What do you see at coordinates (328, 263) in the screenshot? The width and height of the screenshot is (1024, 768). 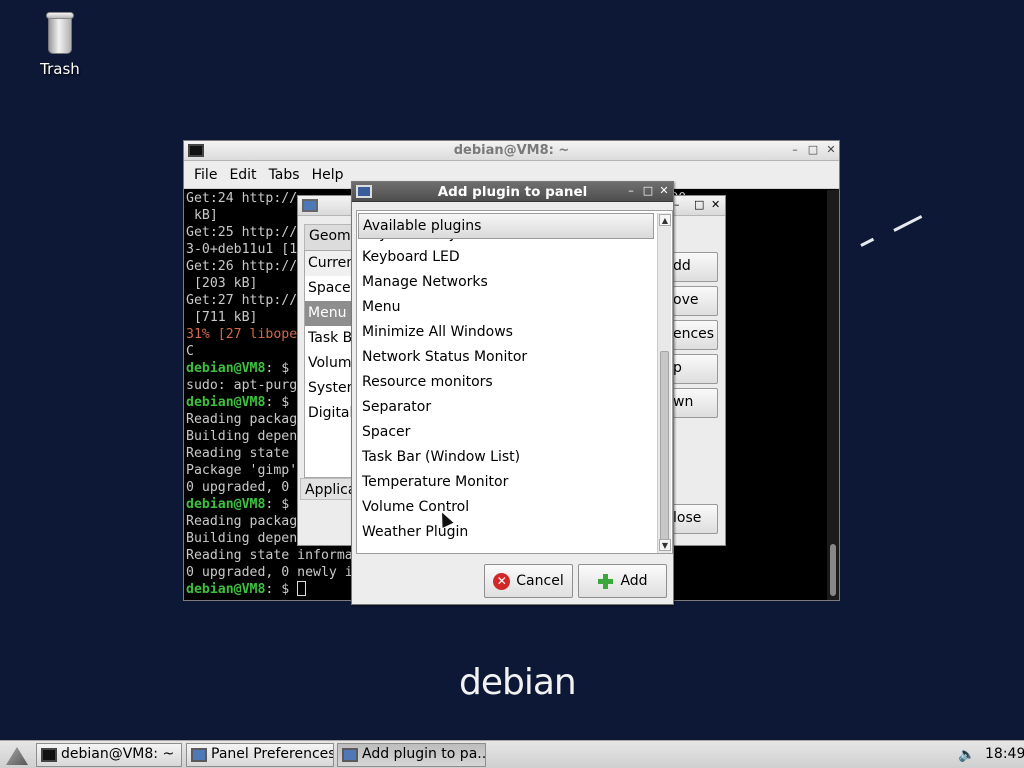 I see `list-item: Curren` at bounding box center [328, 263].